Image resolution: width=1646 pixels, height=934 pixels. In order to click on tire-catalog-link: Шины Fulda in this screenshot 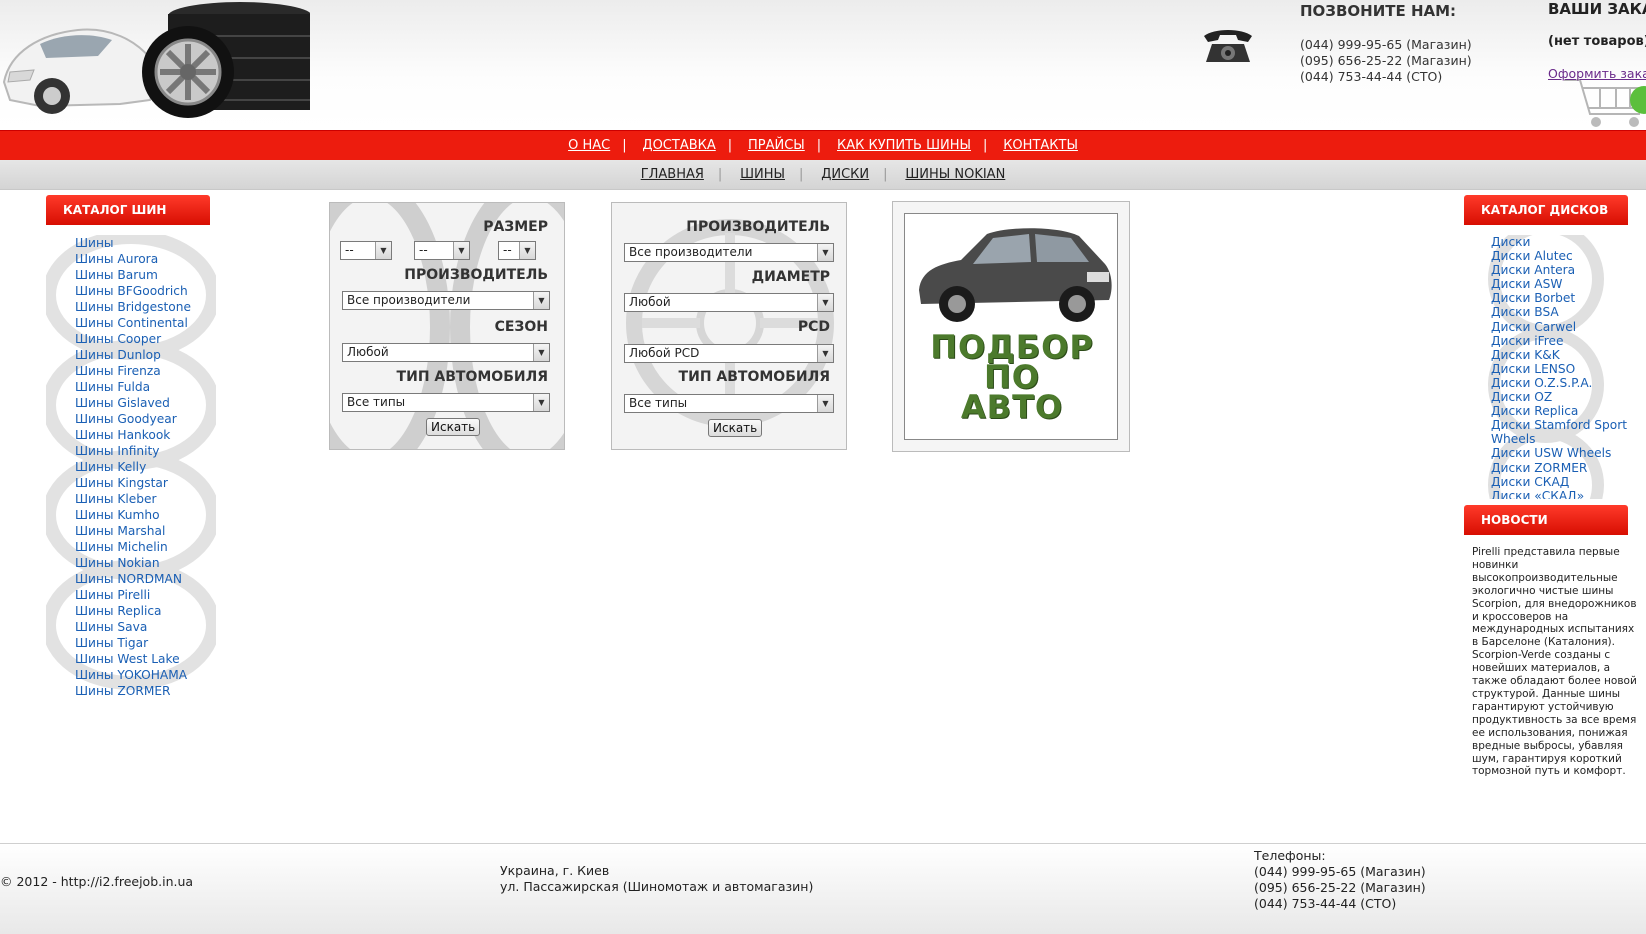, I will do `click(112, 387)`.